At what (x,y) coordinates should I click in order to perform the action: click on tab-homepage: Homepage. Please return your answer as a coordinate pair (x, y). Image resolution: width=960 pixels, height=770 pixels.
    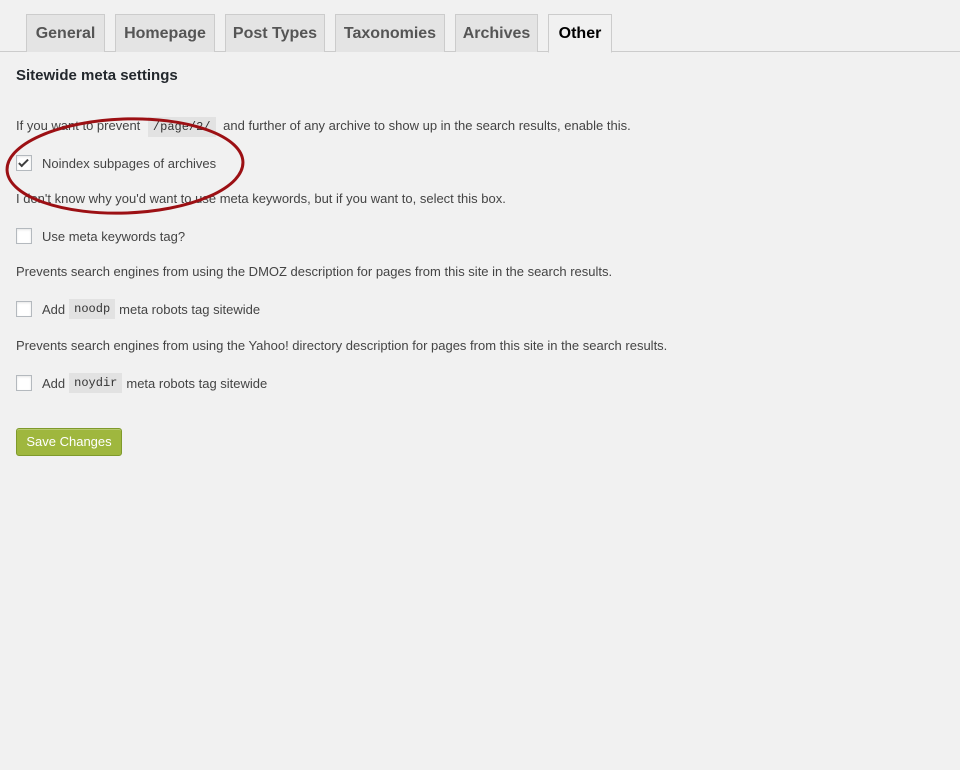
    Looking at the image, I should click on (165, 33).